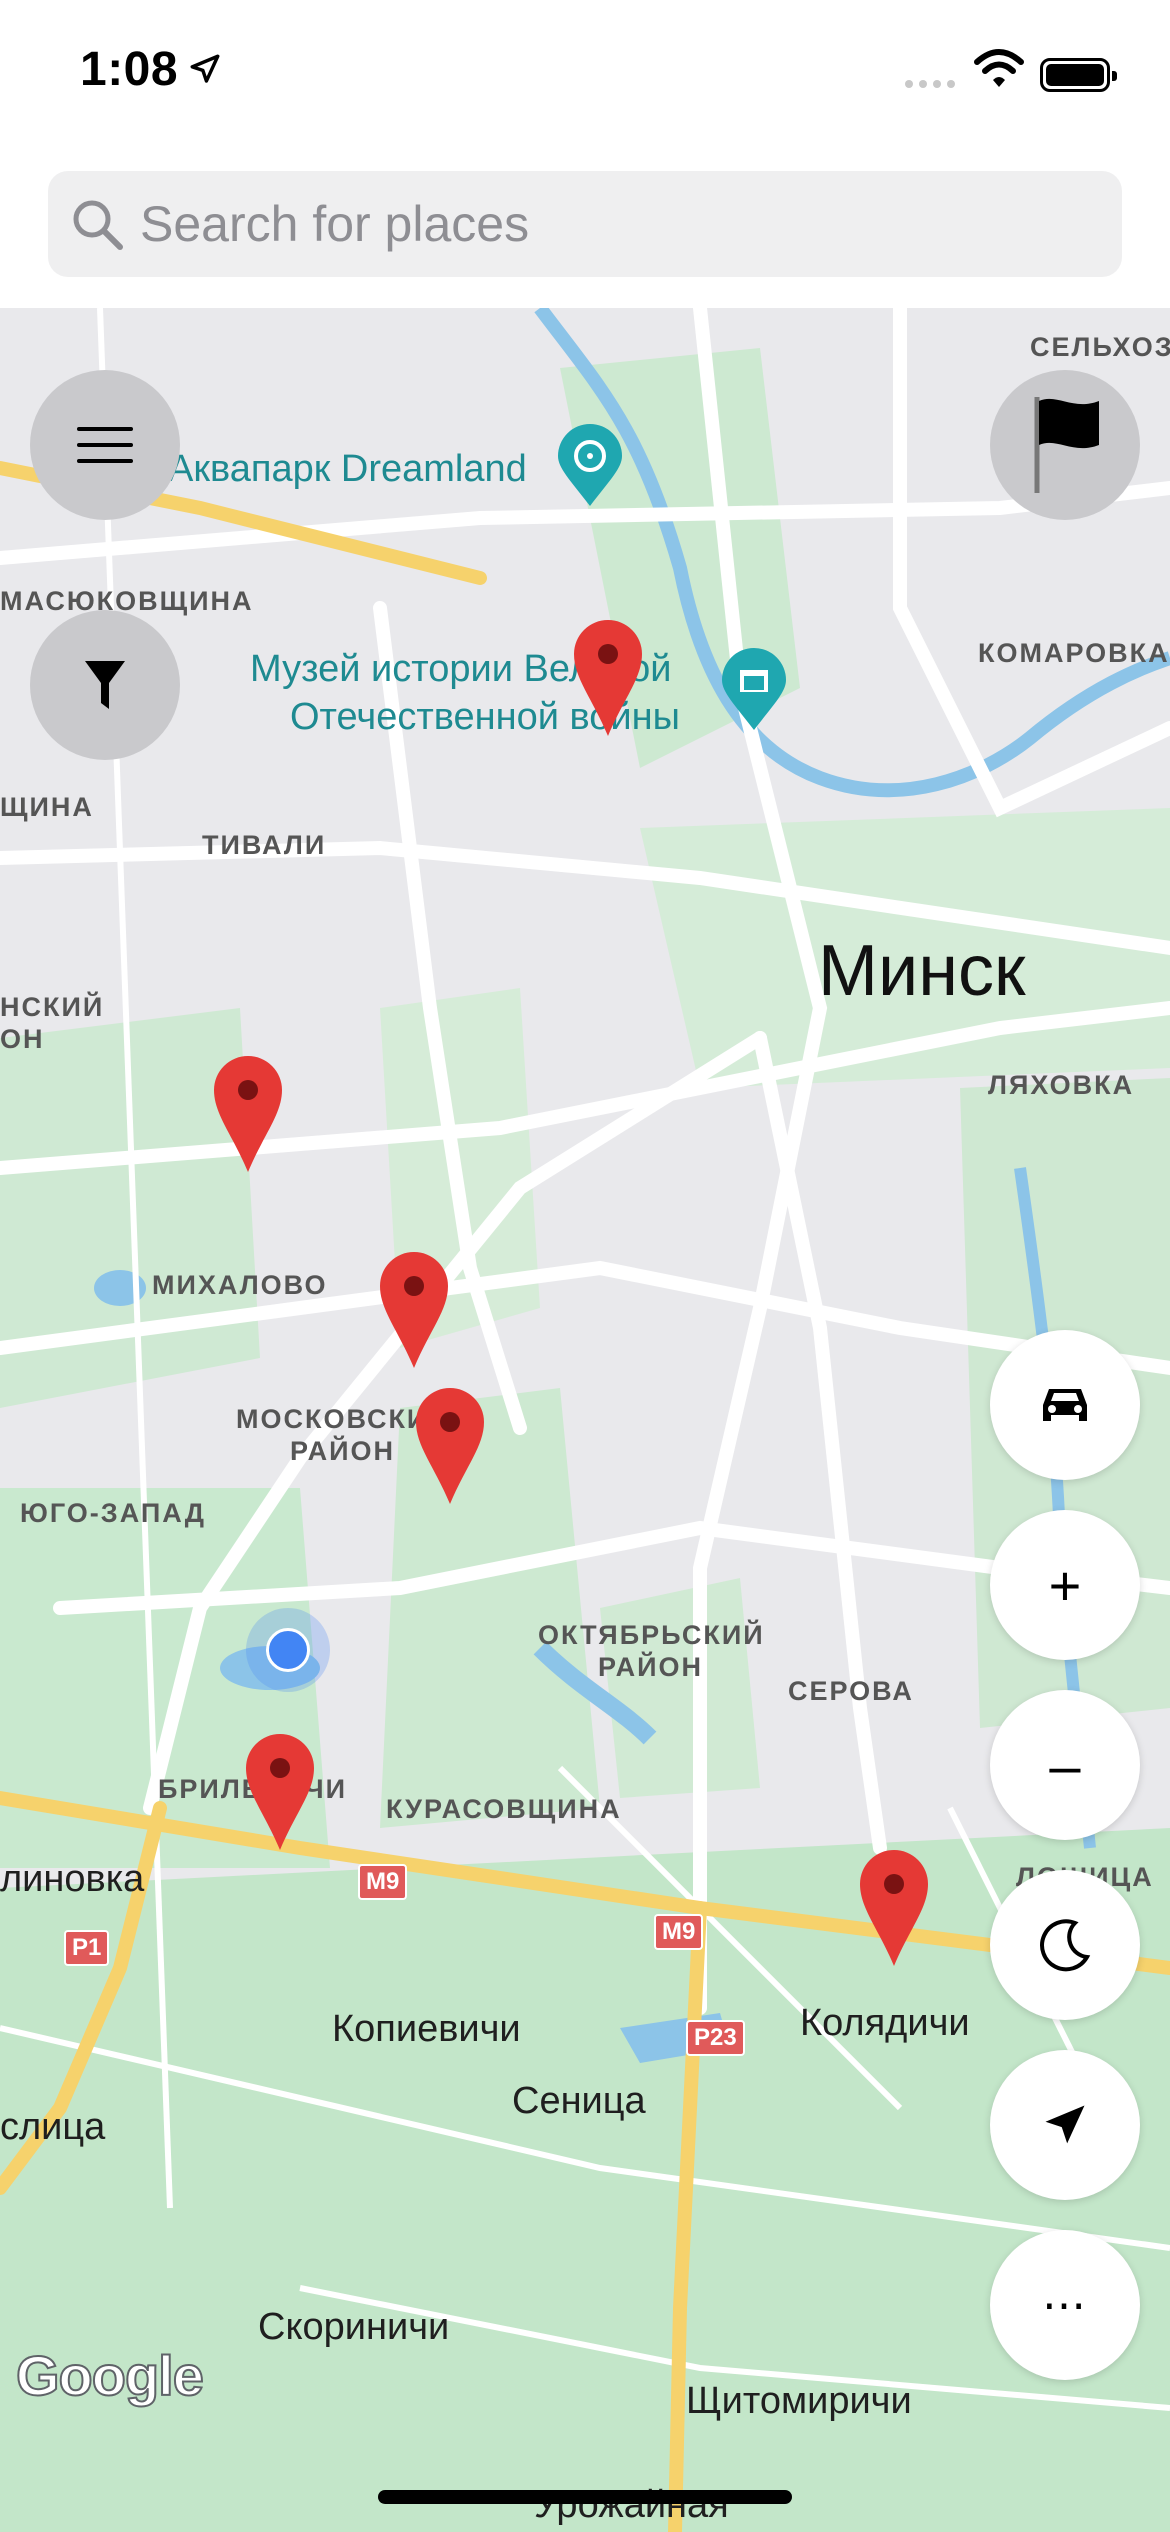  Describe the element at coordinates (590, 465) in the screenshot. I see `amusement-park-icon` at that location.